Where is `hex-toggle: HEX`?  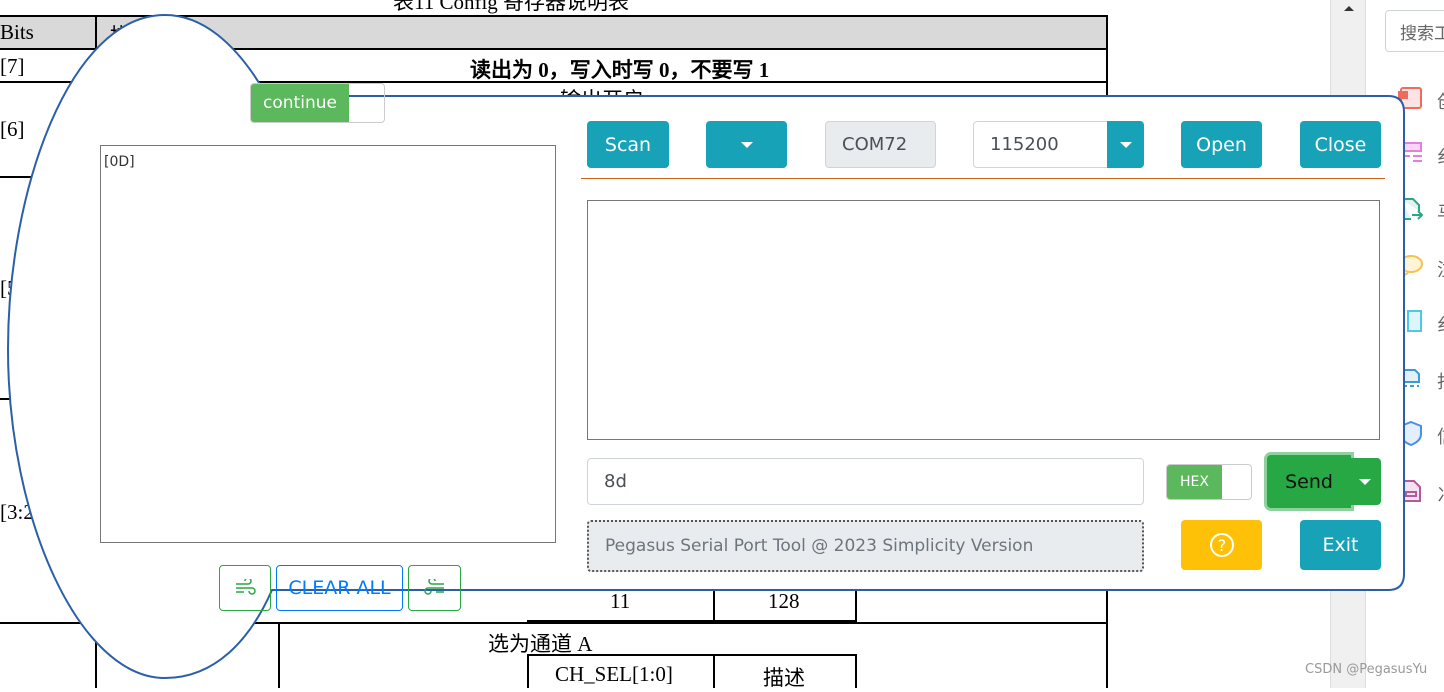 hex-toggle: HEX is located at coordinates (1209, 482).